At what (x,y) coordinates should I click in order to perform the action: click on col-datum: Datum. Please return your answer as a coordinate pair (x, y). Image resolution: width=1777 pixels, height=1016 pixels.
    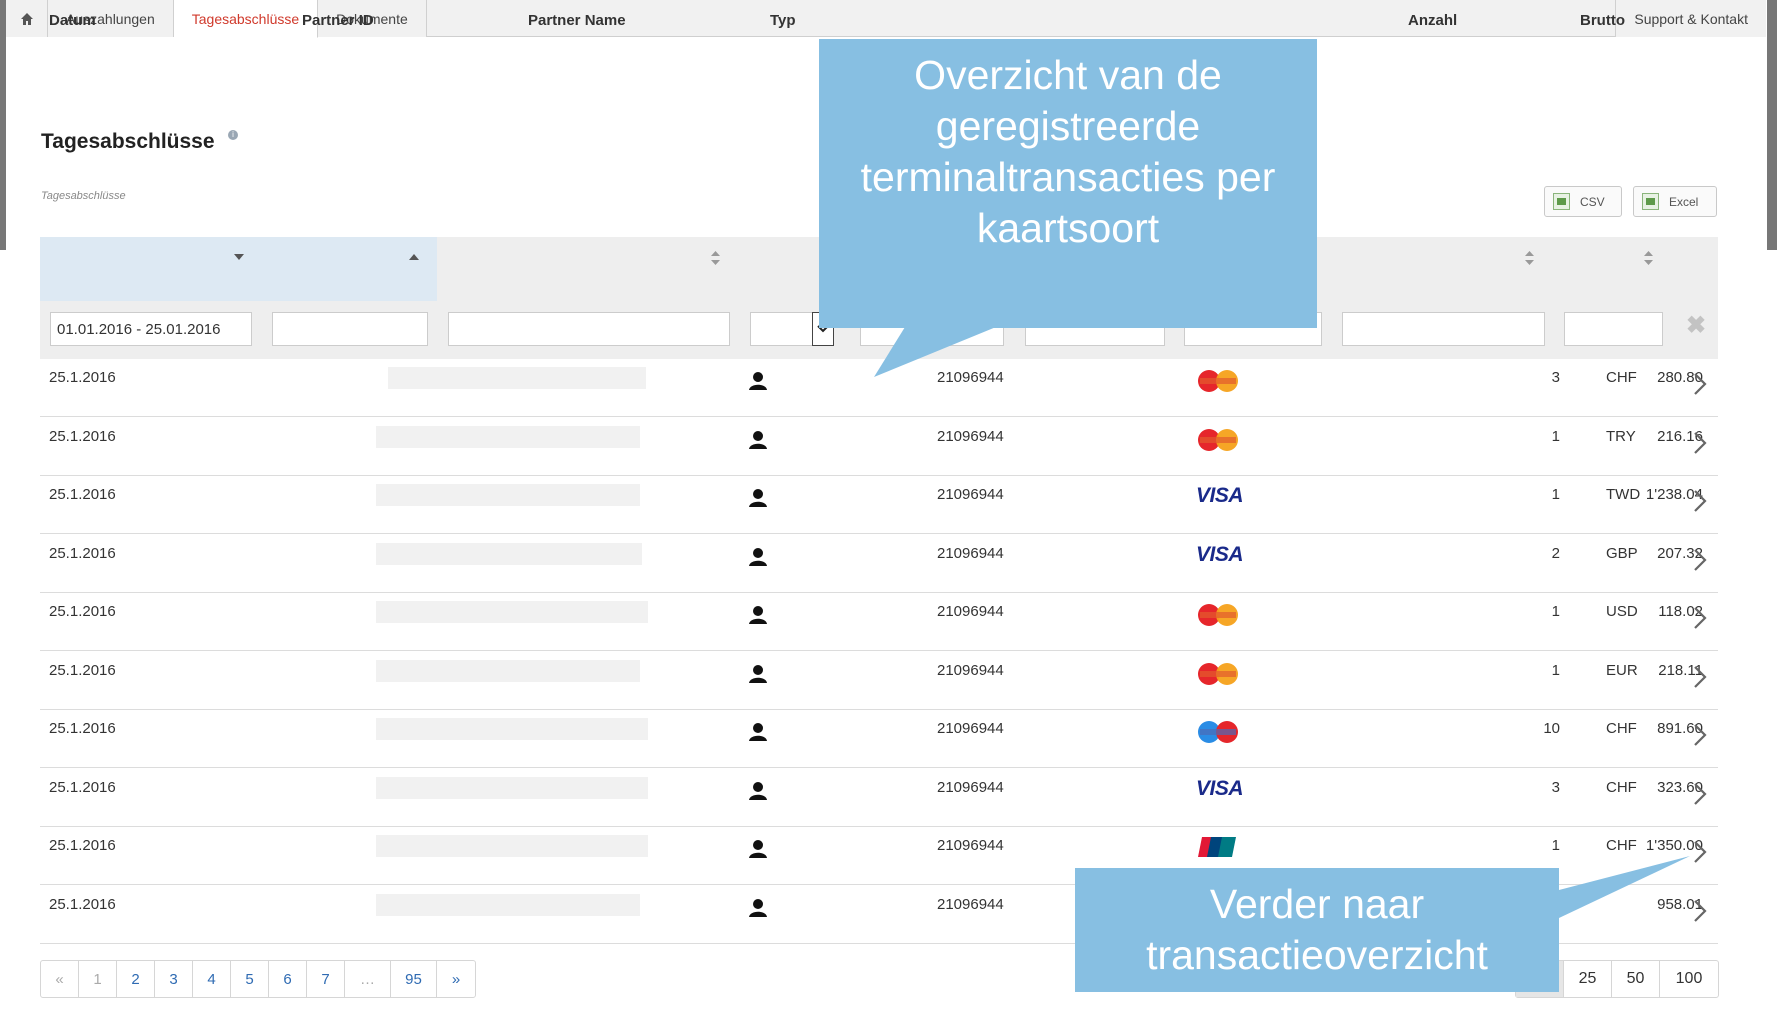
    Looking at the image, I should click on (72, 32).